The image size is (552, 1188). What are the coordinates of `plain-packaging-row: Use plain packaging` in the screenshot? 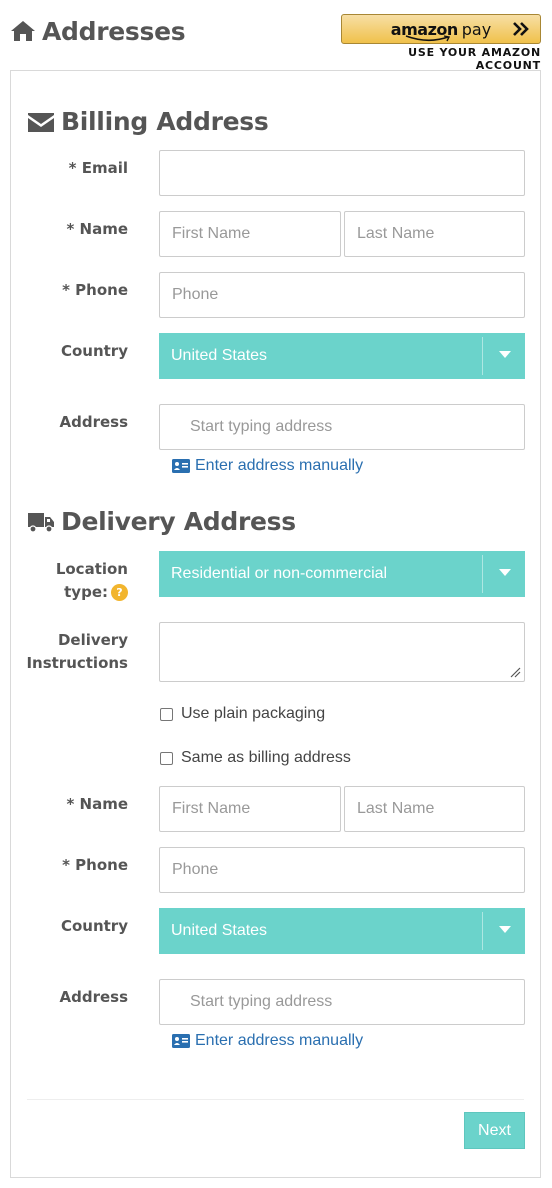 It's located at (242, 714).